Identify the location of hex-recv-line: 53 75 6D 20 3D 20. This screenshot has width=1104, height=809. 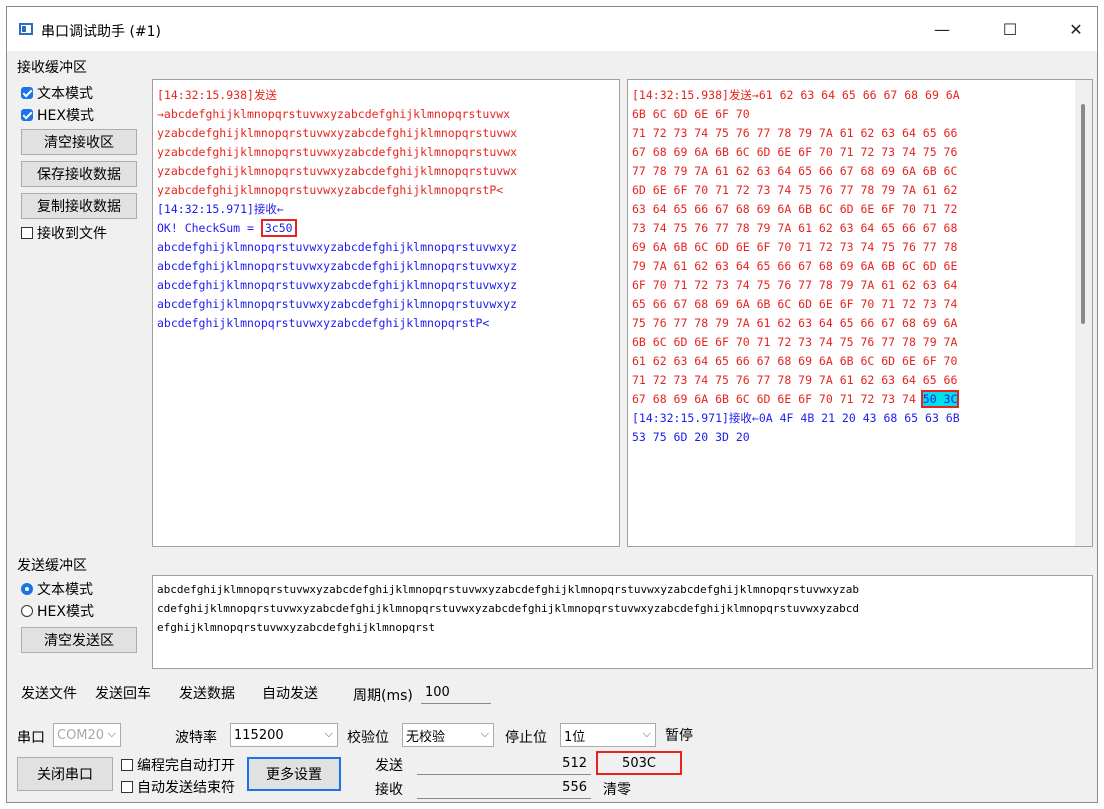
(691, 437).